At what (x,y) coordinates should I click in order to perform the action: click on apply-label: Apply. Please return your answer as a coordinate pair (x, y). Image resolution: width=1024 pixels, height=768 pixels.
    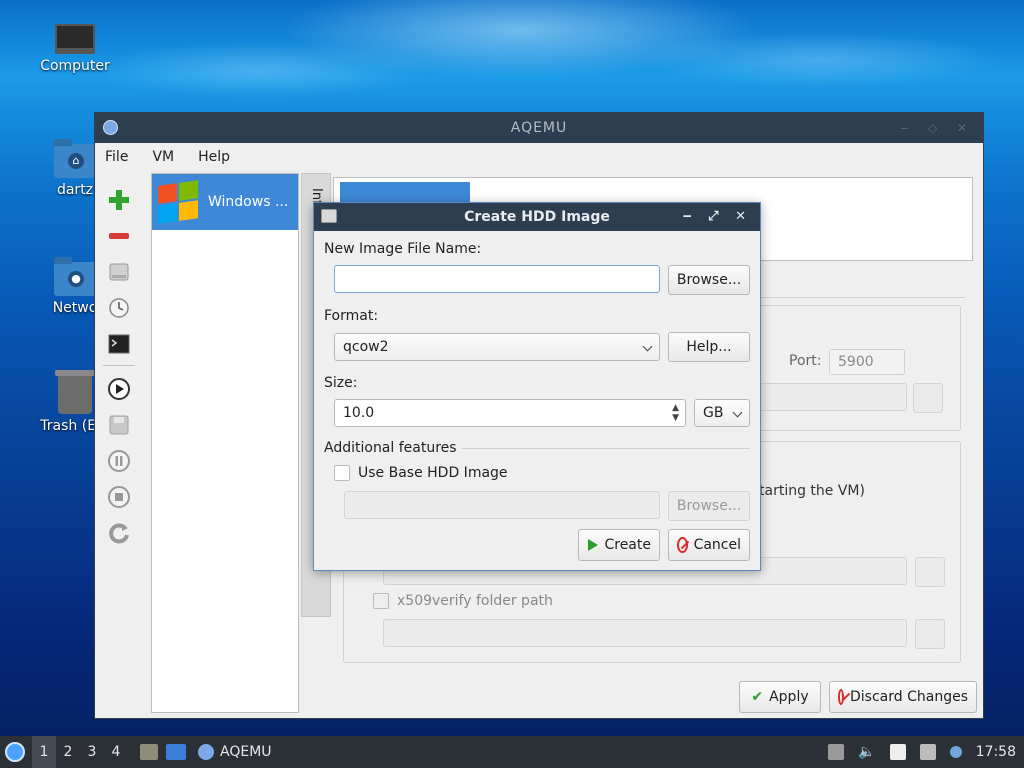
    Looking at the image, I should click on (789, 697).